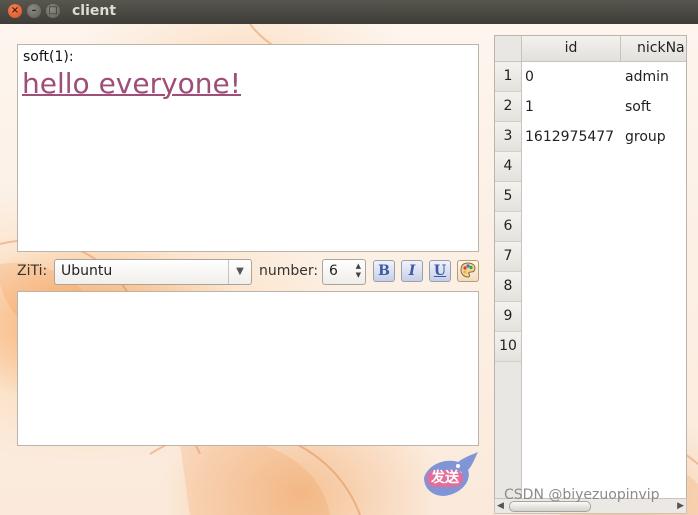  Describe the element at coordinates (34, 11) in the screenshot. I see `minimize-window-button: –` at that location.